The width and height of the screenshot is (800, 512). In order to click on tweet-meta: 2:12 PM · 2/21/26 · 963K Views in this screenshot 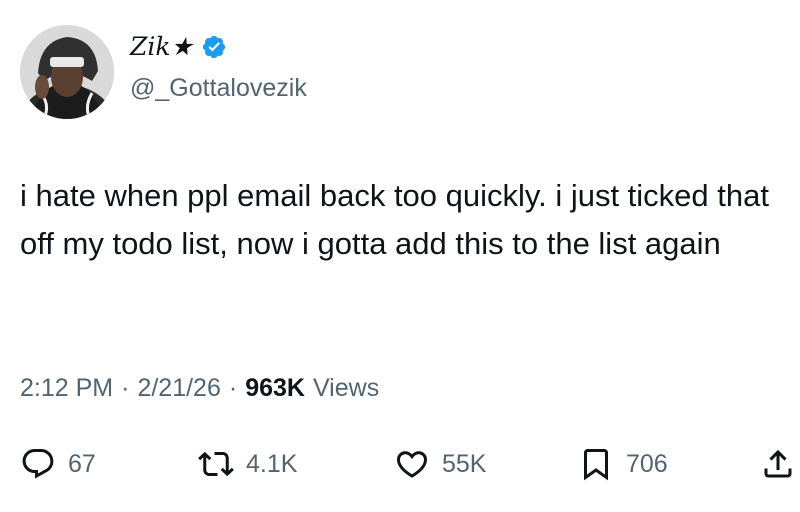, I will do `click(199, 388)`.